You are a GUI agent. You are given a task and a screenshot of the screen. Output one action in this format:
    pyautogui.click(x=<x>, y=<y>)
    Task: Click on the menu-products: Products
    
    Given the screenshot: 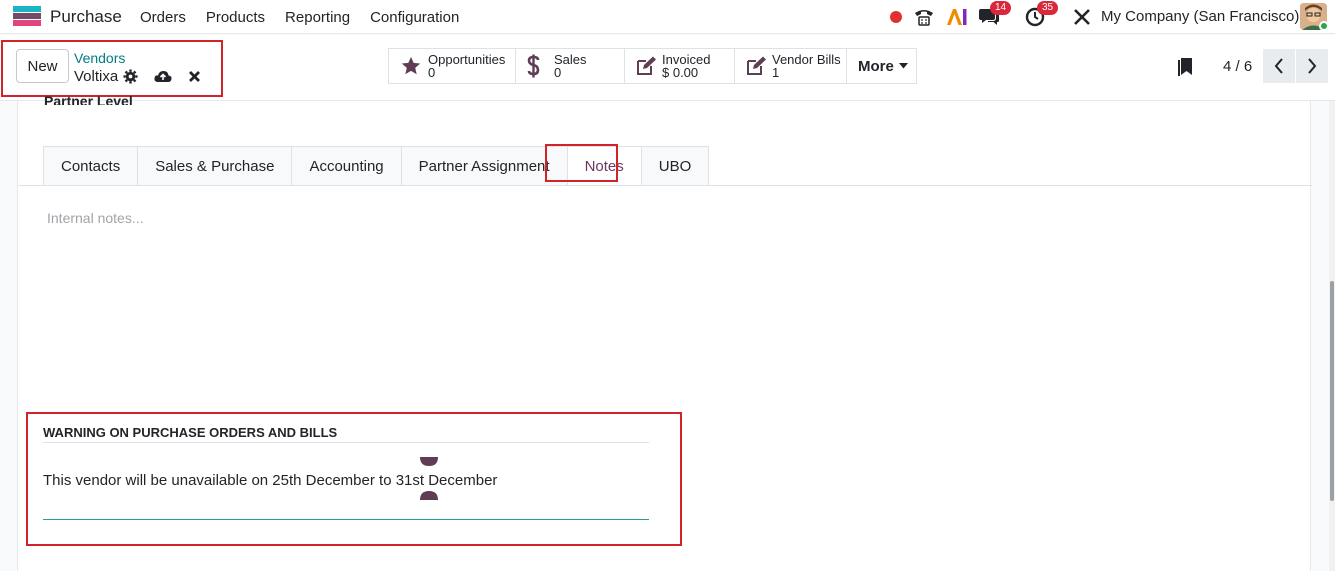 What is the action you would take?
    pyautogui.click(x=235, y=17)
    